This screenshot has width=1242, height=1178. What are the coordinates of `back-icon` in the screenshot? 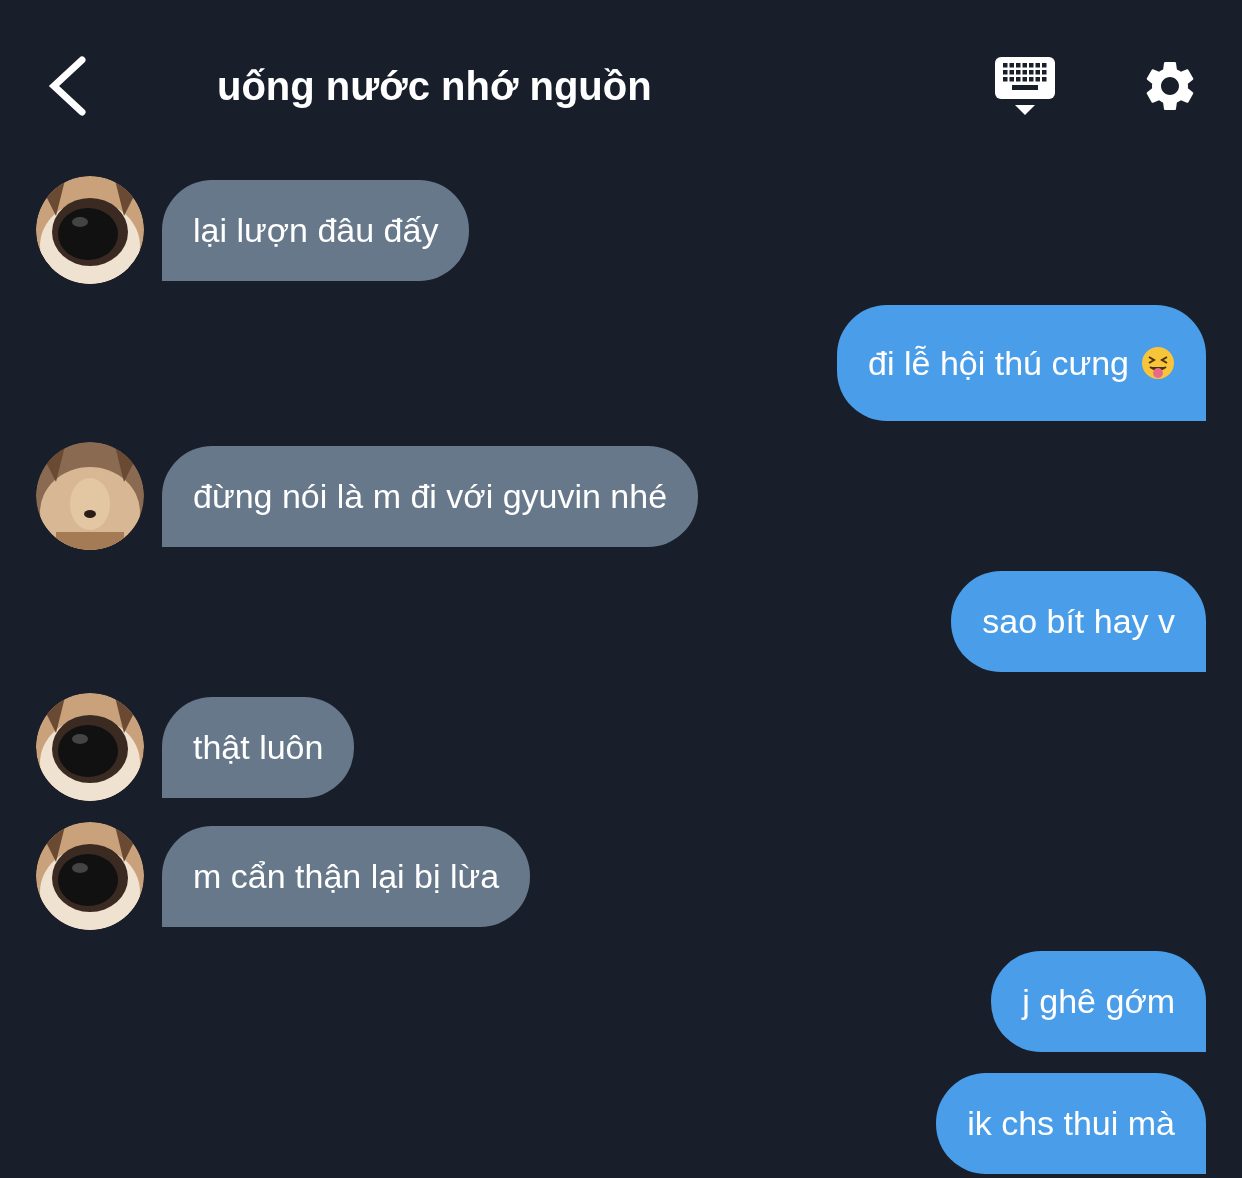 It's located at (66, 86).